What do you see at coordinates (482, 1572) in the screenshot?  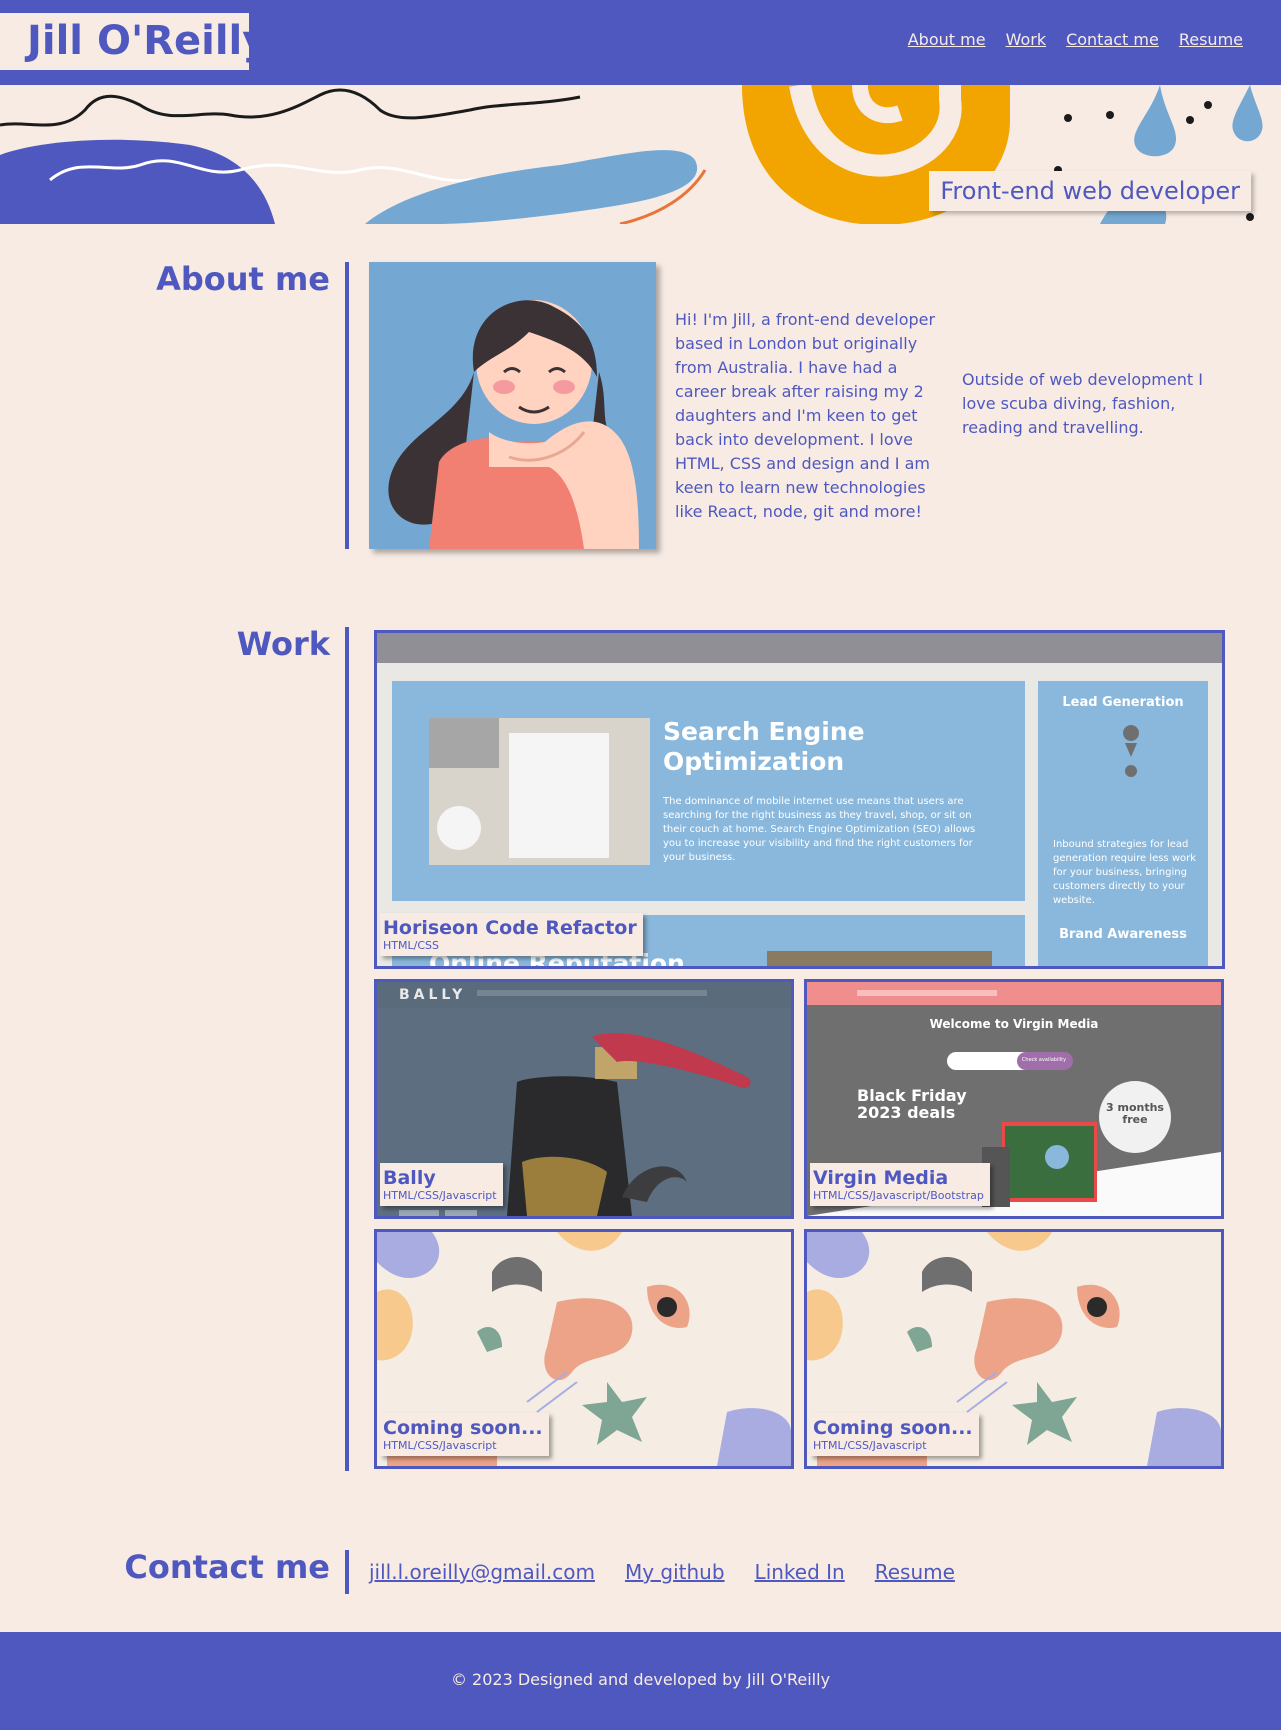 I see `contact-link-email: jill.l.oreilly@gmail.com` at bounding box center [482, 1572].